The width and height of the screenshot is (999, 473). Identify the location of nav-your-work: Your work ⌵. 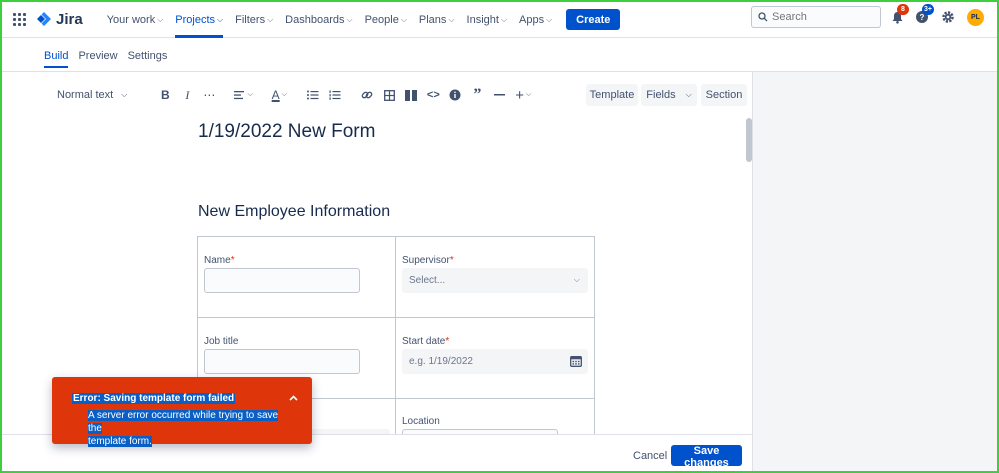
(135, 20).